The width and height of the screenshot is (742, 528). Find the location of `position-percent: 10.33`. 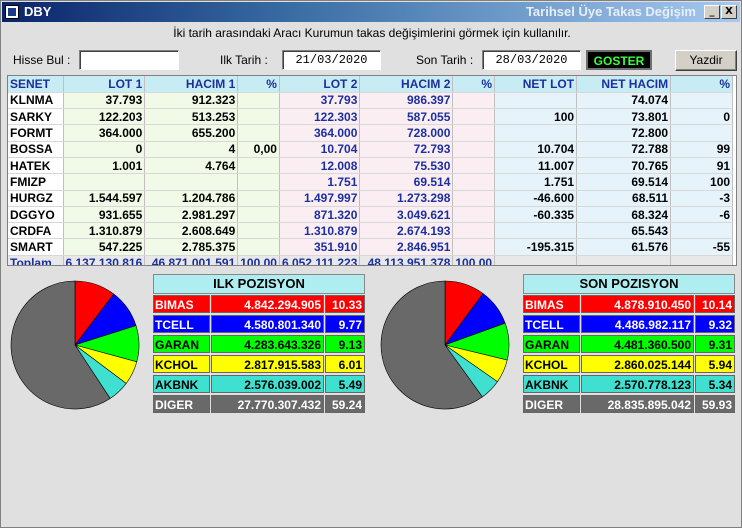

position-percent: 10.33 is located at coordinates (345, 304).